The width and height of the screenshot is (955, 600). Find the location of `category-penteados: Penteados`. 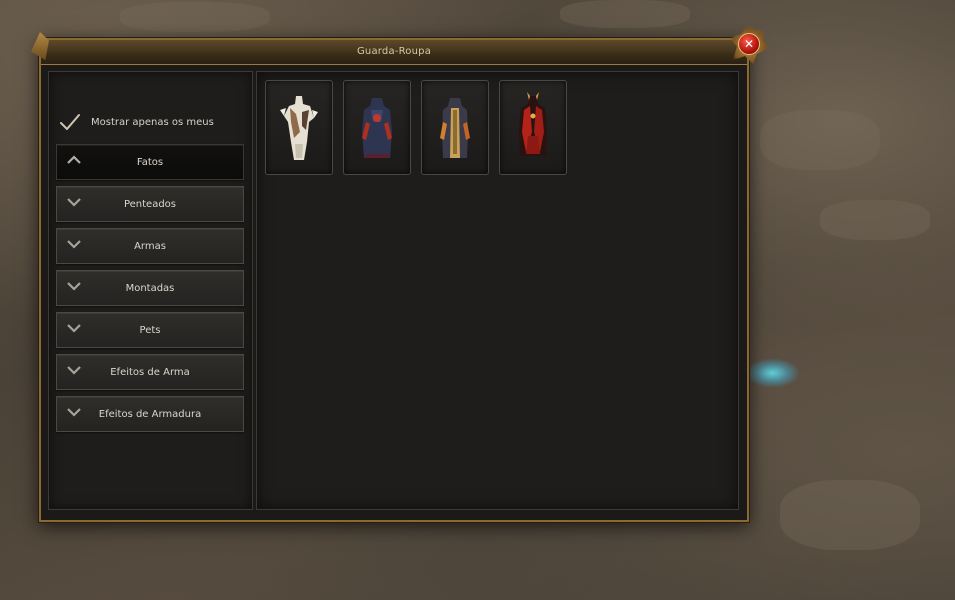

category-penteados: Penteados is located at coordinates (150, 204).